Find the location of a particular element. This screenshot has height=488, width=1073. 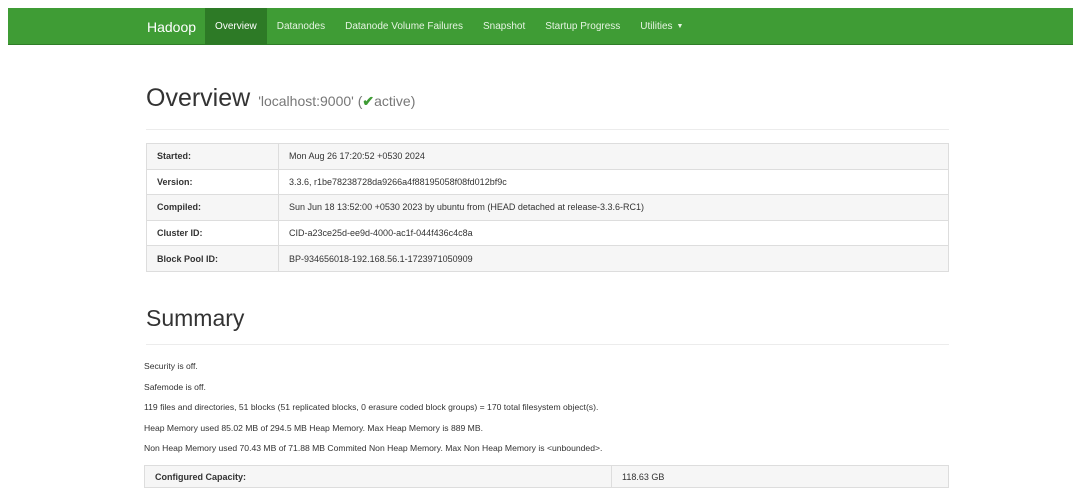

nav-utilities-label: Utilities is located at coordinates (656, 26).